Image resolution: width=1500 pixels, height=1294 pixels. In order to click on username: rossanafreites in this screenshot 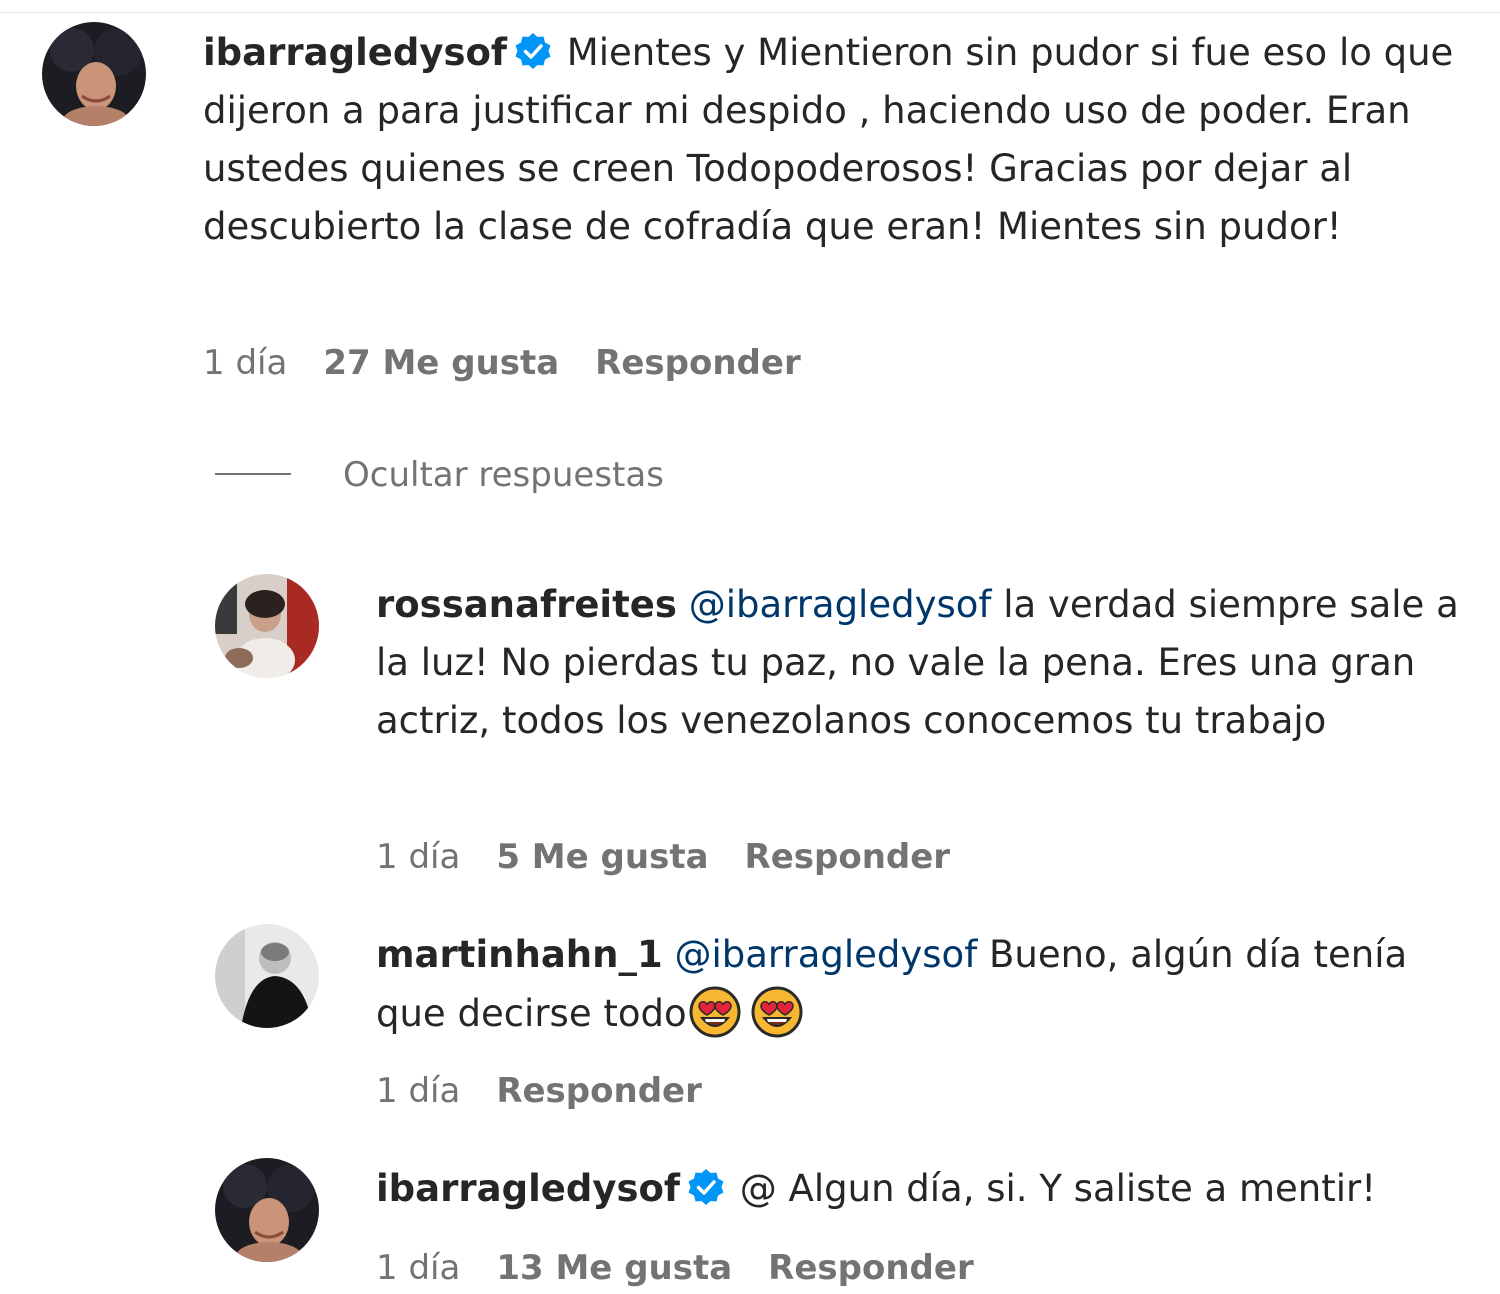, I will do `click(526, 604)`.